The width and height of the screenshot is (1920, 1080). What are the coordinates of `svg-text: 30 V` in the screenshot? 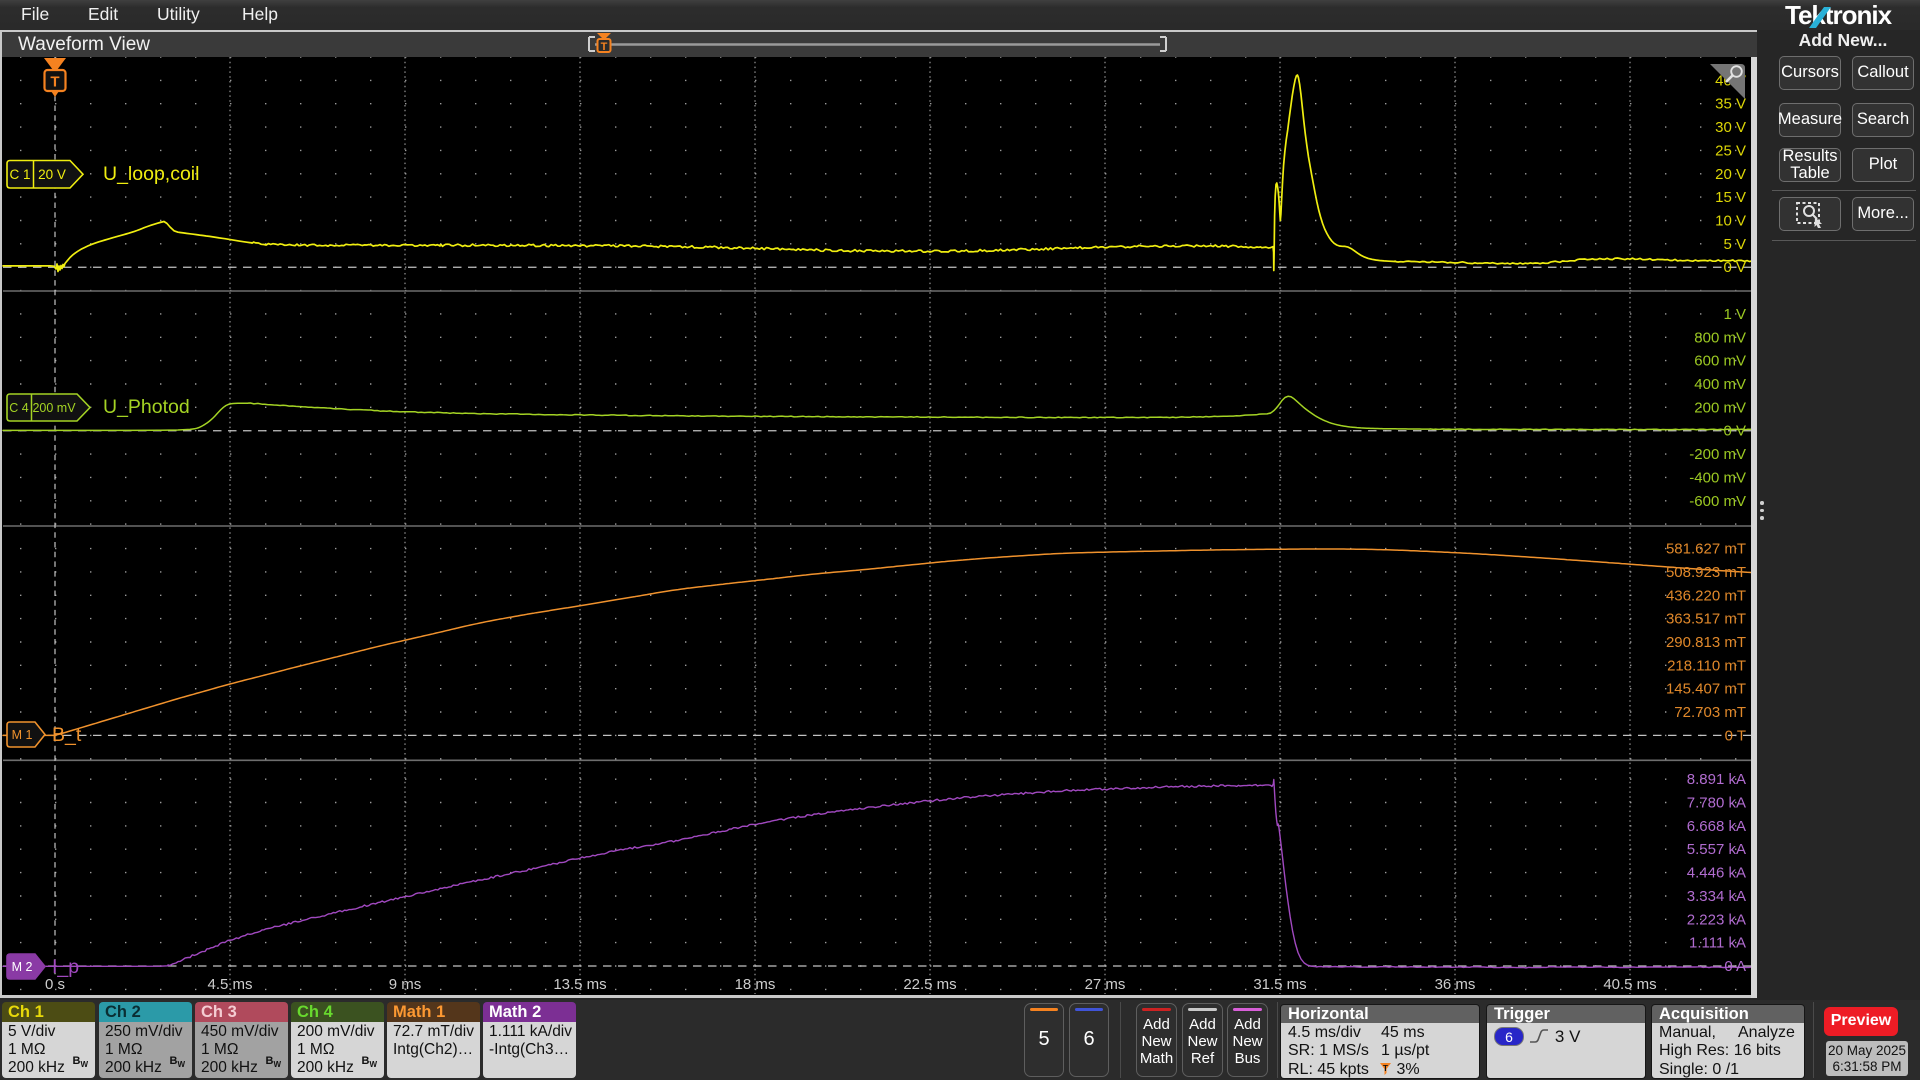 It's located at (1730, 127).